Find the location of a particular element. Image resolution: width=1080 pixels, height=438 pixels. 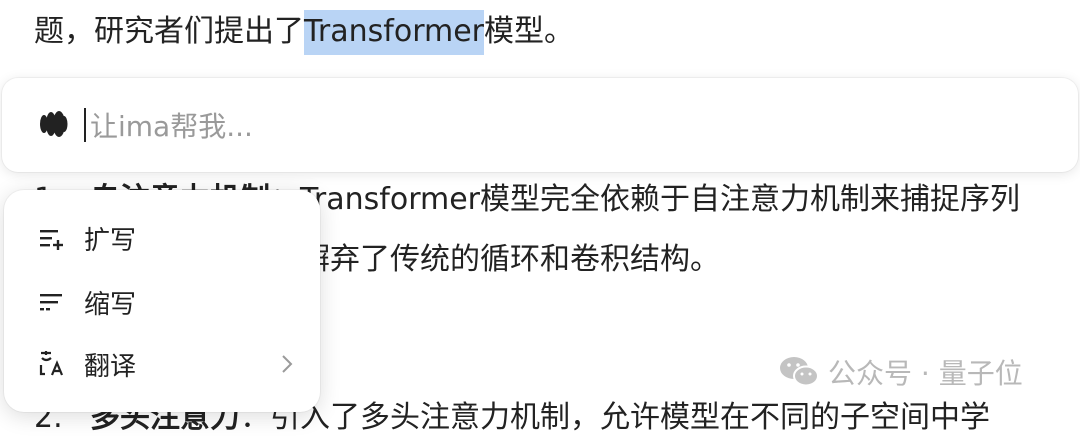

selected-text: Transformer is located at coordinates (394, 32).